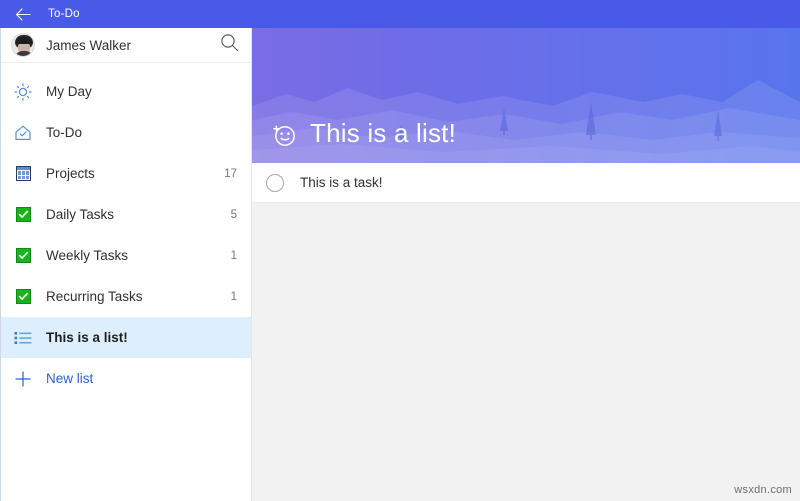 This screenshot has height=501, width=800. Describe the element at coordinates (383, 133) in the screenshot. I see `list-title: This is a list!` at that location.